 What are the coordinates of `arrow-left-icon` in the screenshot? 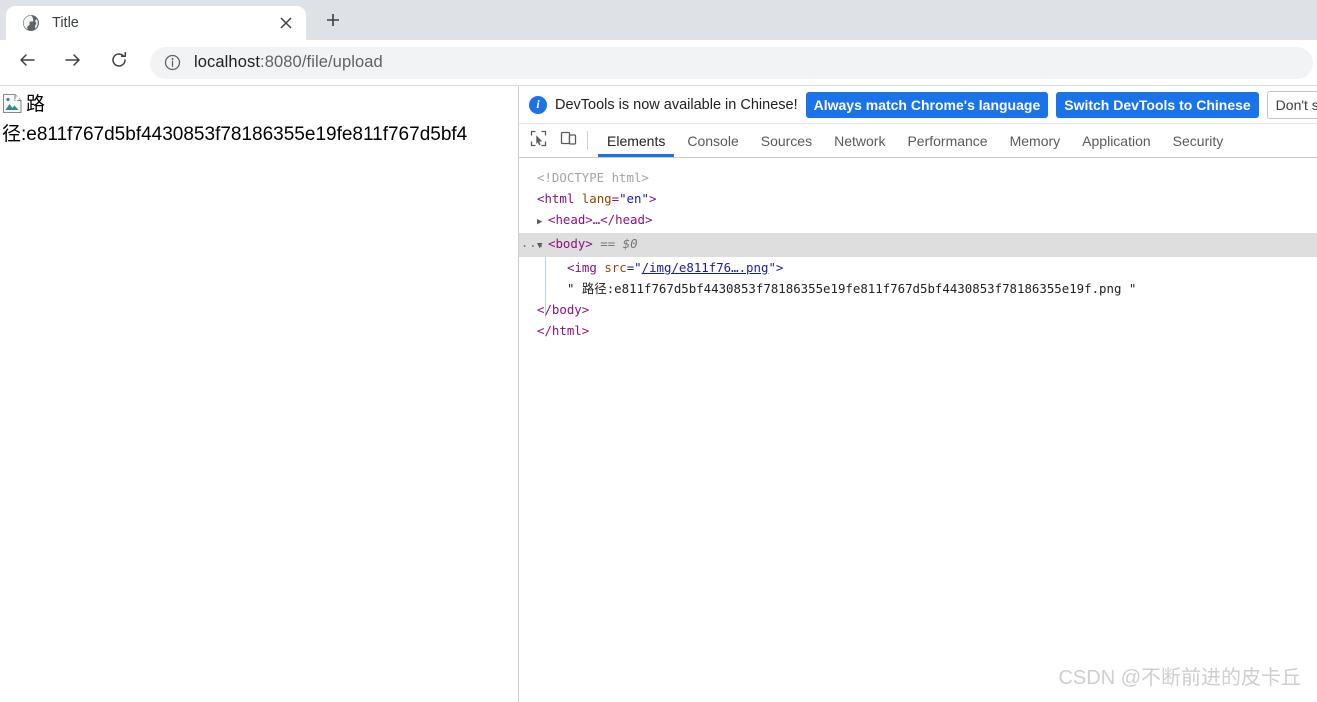 It's located at (27, 62).